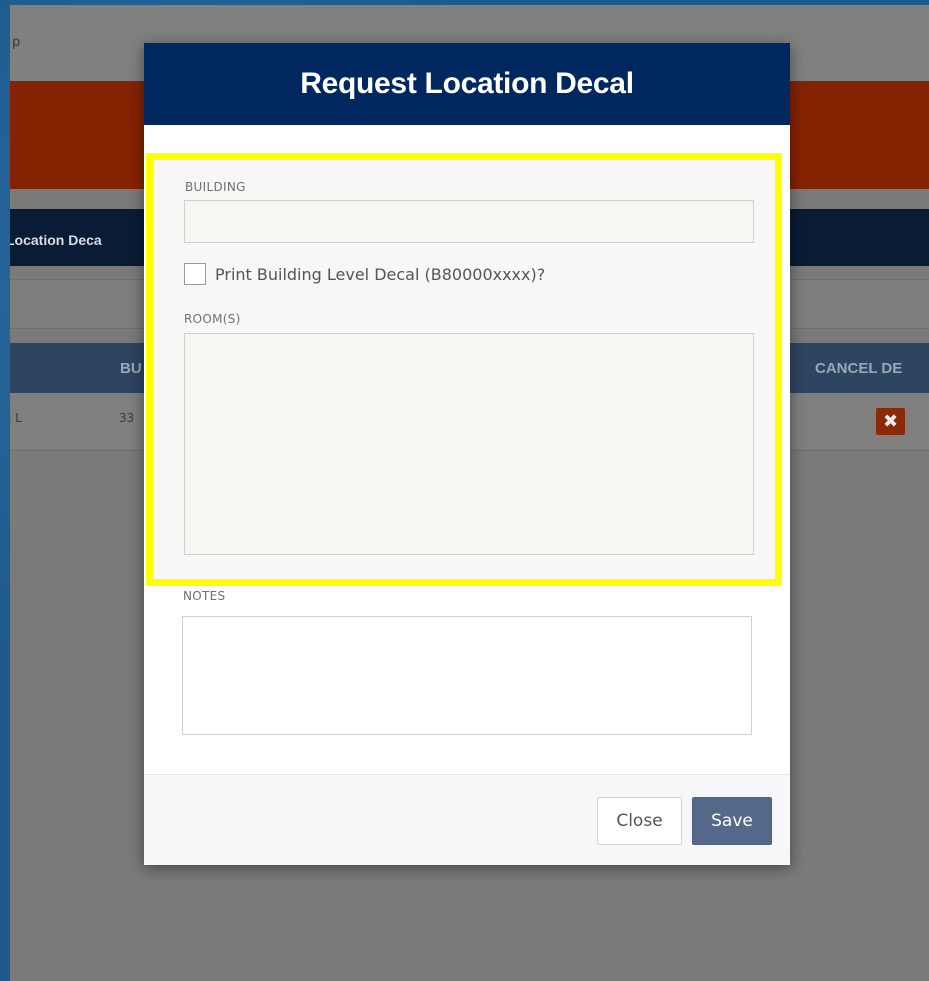 This screenshot has height=981, width=929. Describe the element at coordinates (380, 274) in the screenshot. I see `print-building-level-label: Print Building Level Decal (B80000xxxx)?` at that location.